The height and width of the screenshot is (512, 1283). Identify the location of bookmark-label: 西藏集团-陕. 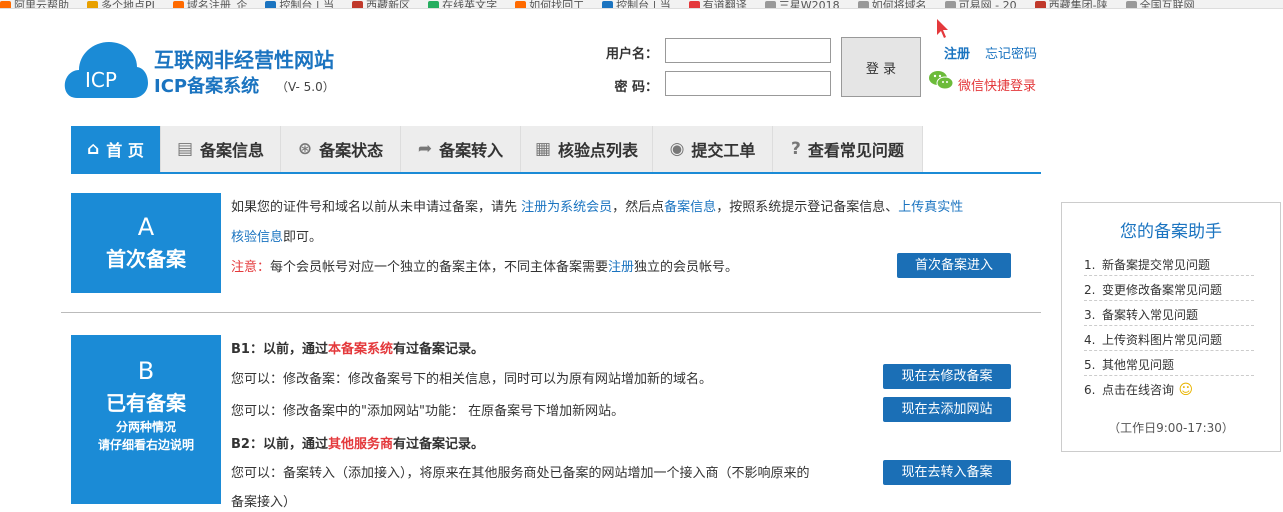
(1078, 4).